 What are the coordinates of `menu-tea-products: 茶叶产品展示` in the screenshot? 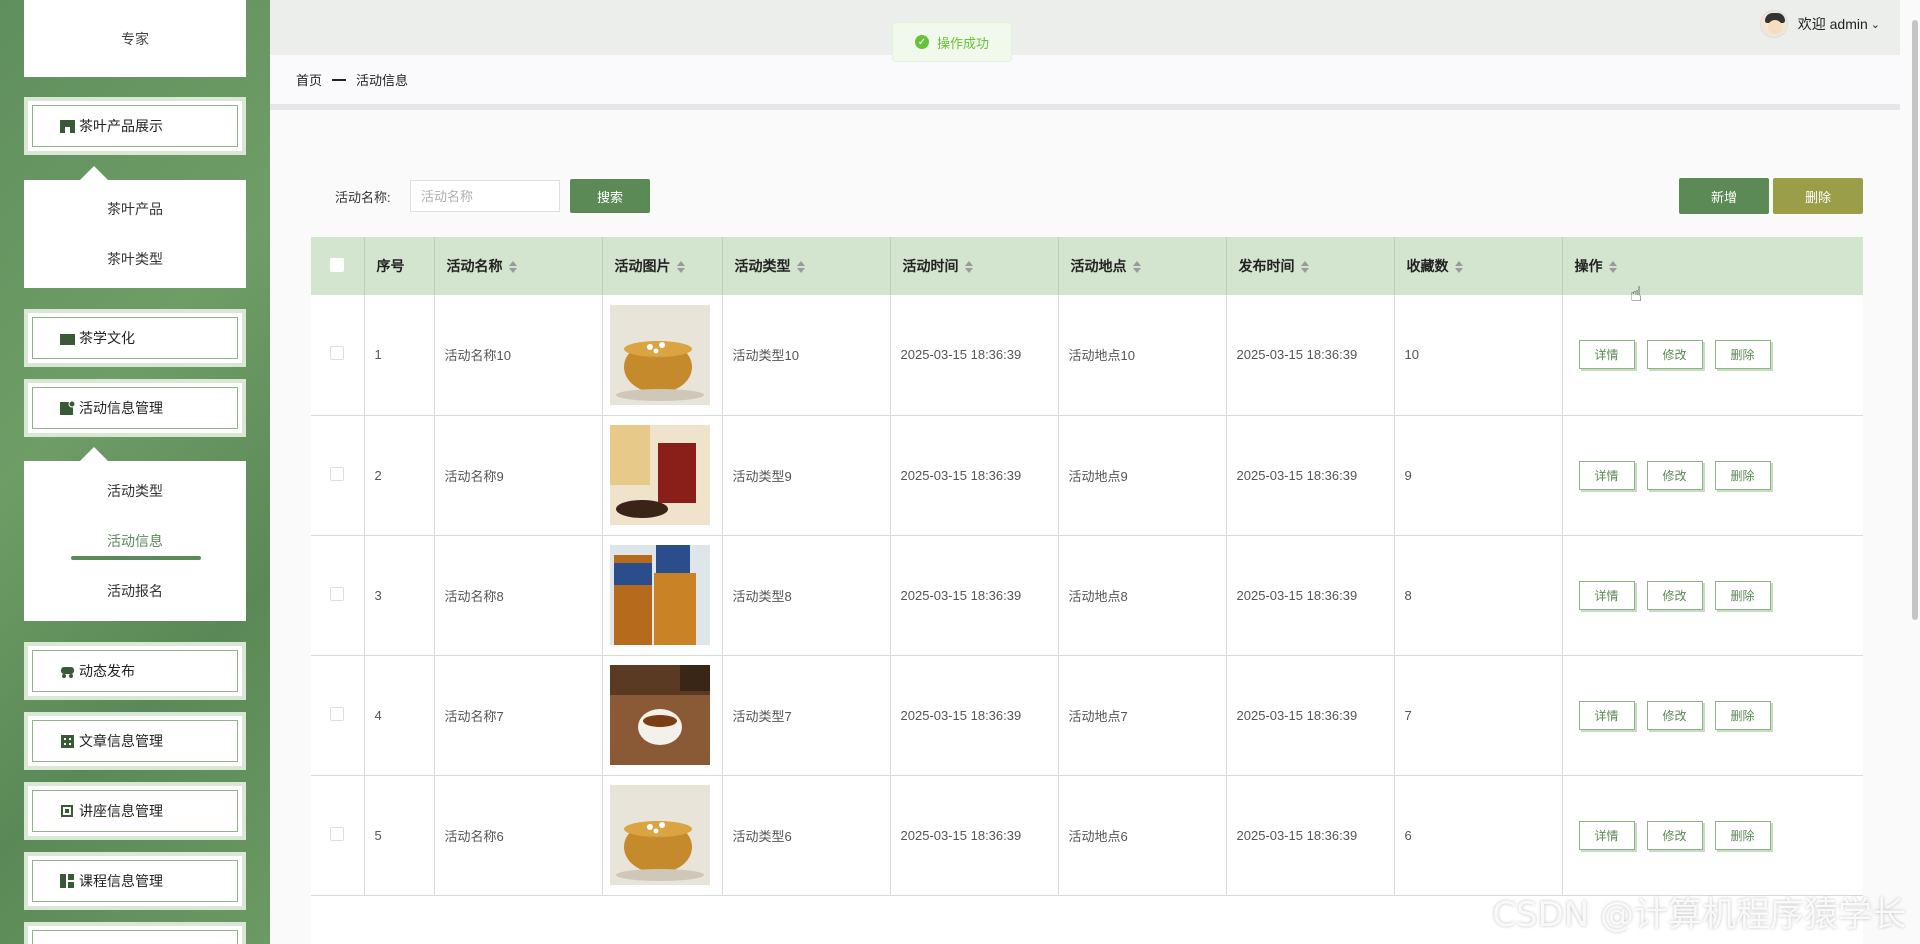 It's located at (135, 126).